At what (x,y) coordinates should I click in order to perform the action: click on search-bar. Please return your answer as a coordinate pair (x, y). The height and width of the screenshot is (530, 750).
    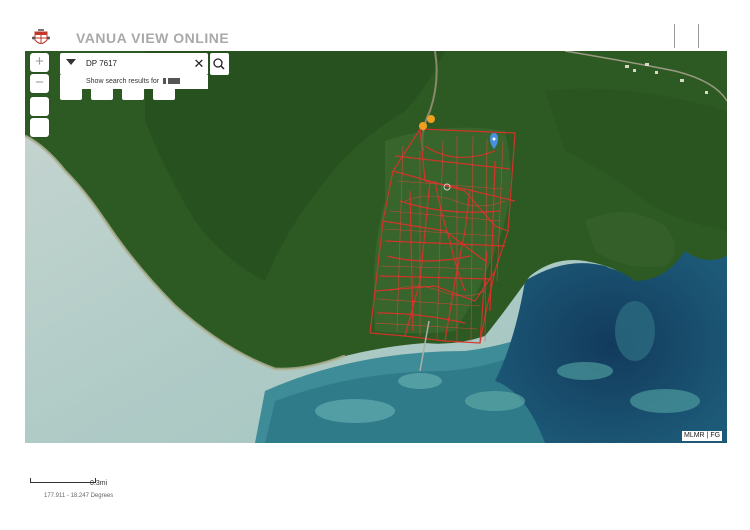
    Looking at the image, I should click on (134, 64).